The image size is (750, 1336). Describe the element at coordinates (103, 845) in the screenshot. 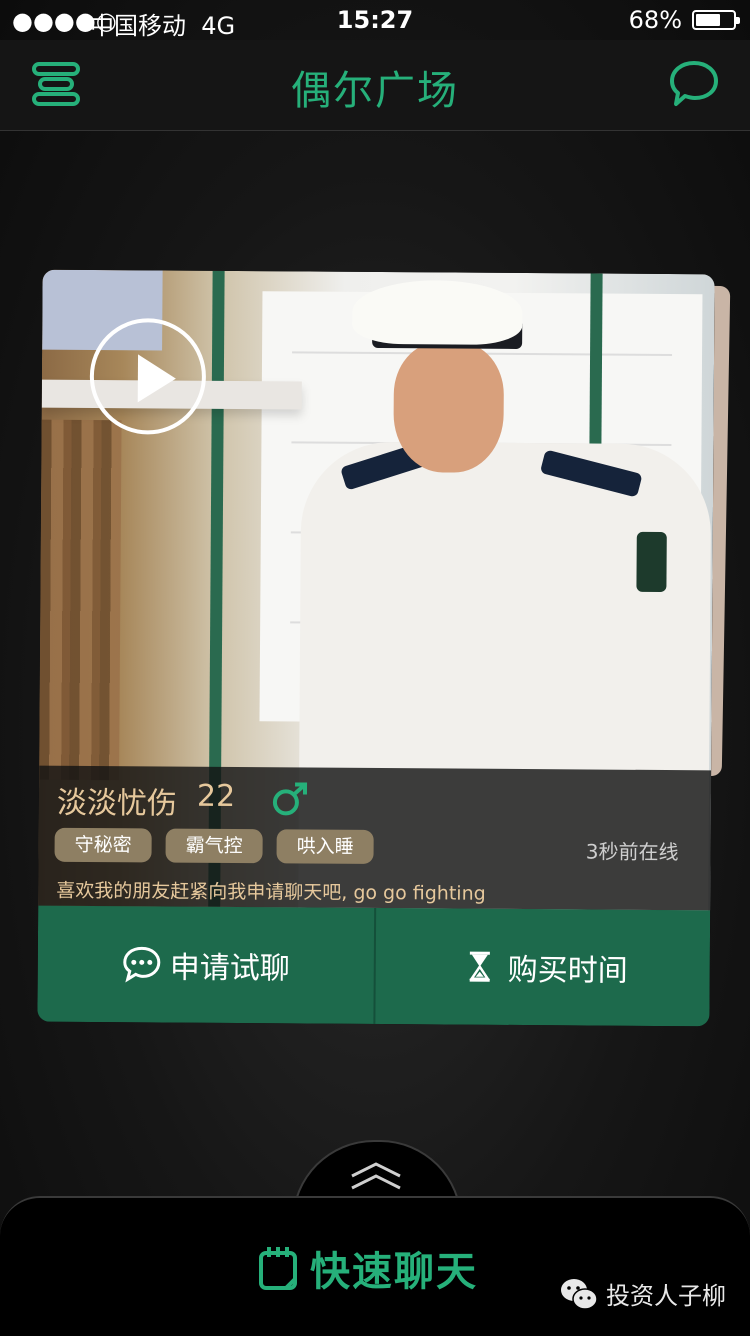

I see `tag-item: 守秘密` at that location.